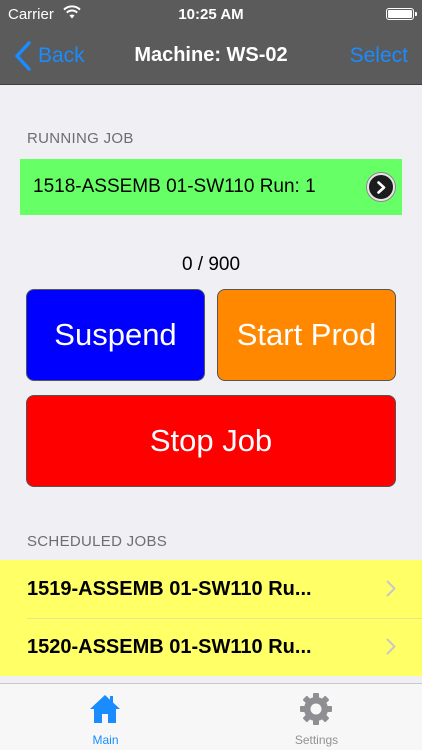  I want to click on running-job-cell: 1518-ASSEMB 01-SW110 Run: 1, so click(211, 187).